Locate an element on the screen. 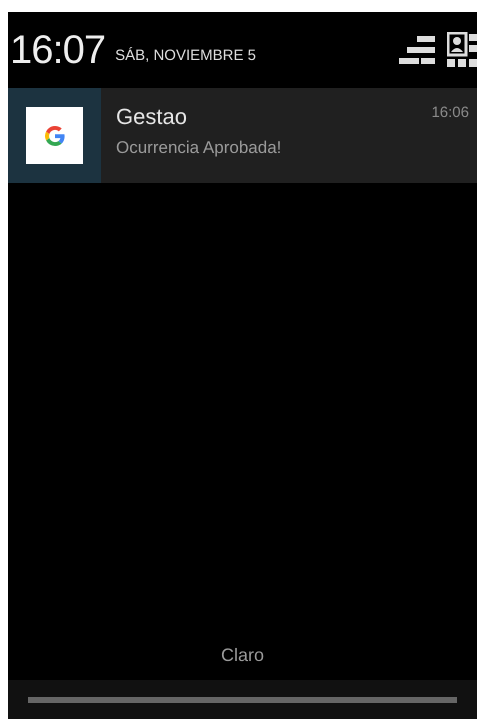 This screenshot has width=477, height=719. user-grid-icon is located at coordinates (462, 50).